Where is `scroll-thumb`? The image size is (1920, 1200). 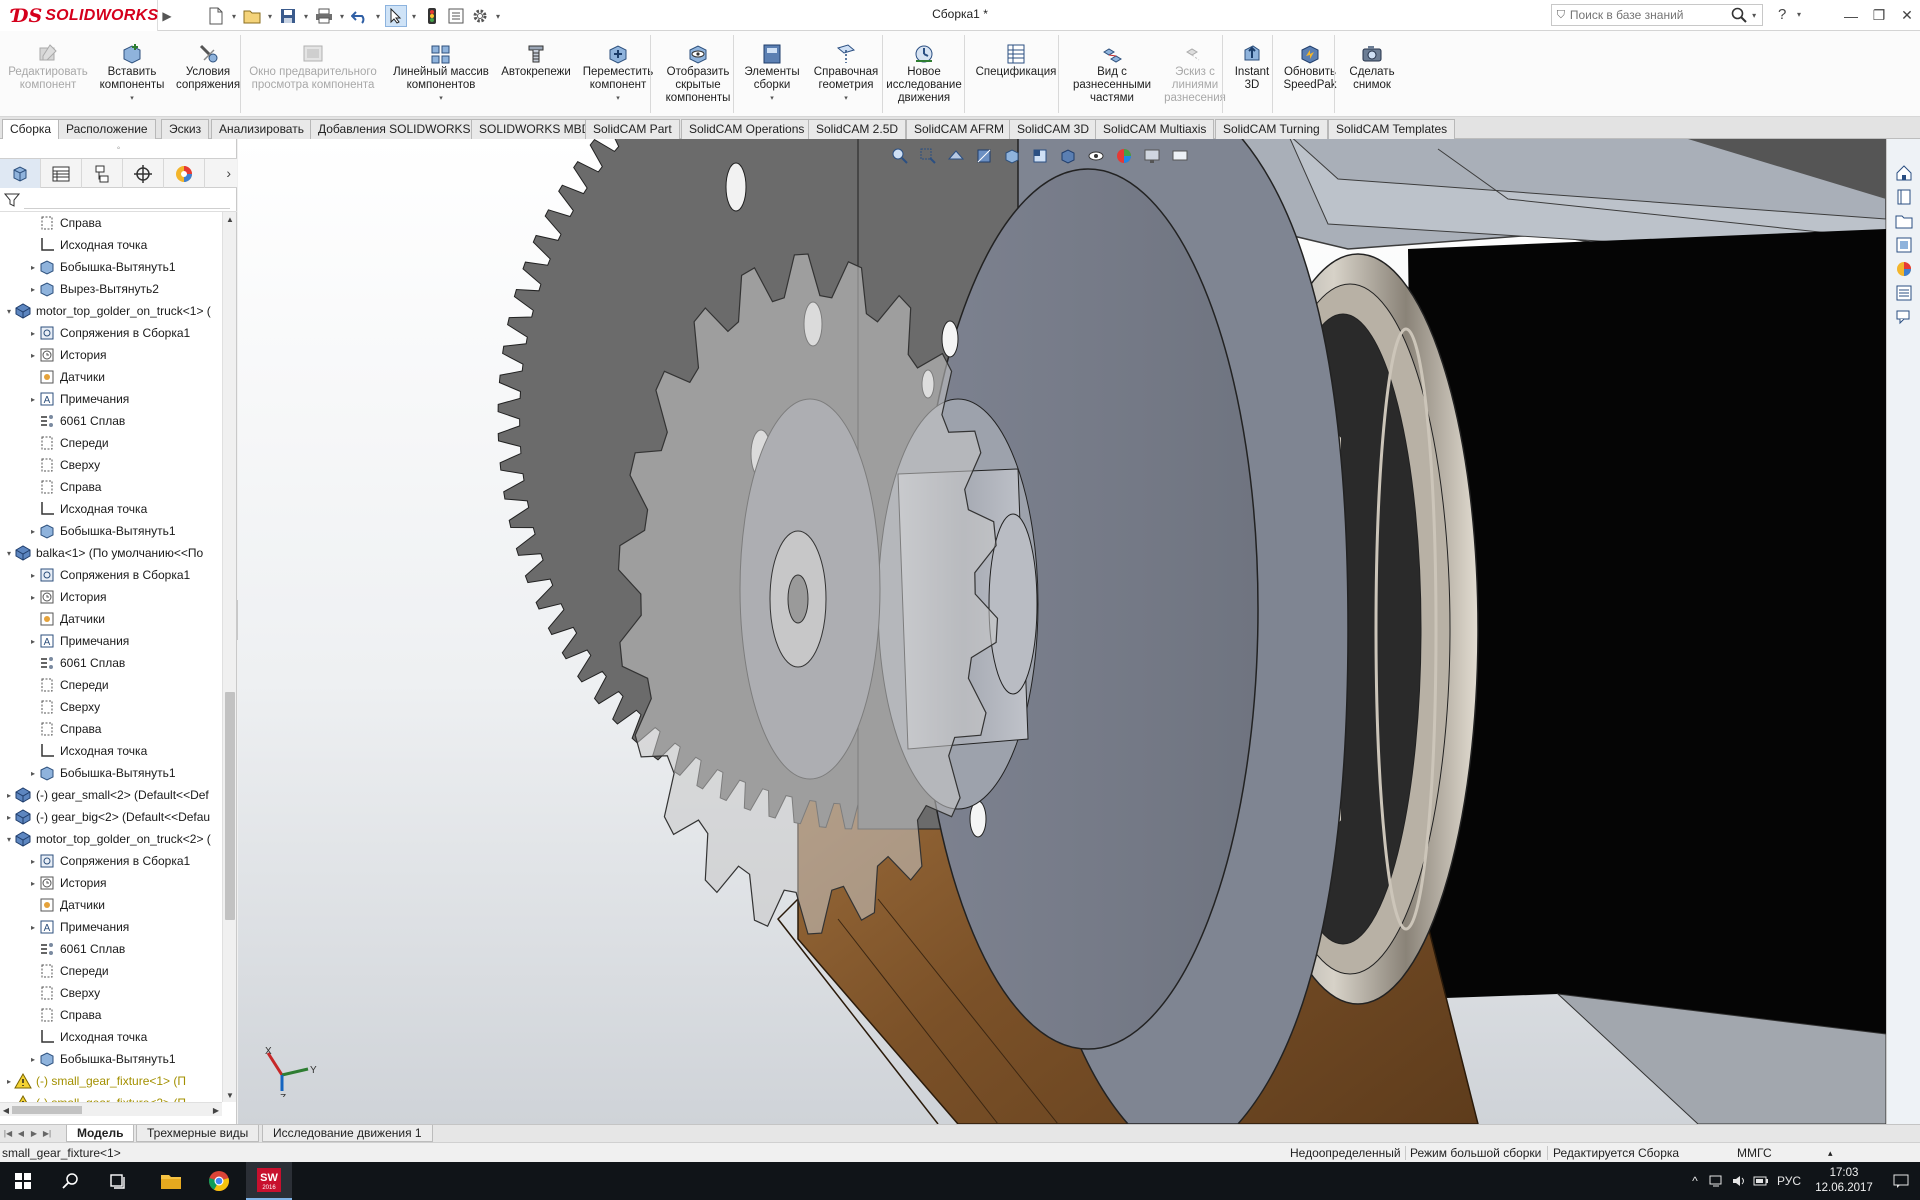
scroll-thumb is located at coordinates (230, 806).